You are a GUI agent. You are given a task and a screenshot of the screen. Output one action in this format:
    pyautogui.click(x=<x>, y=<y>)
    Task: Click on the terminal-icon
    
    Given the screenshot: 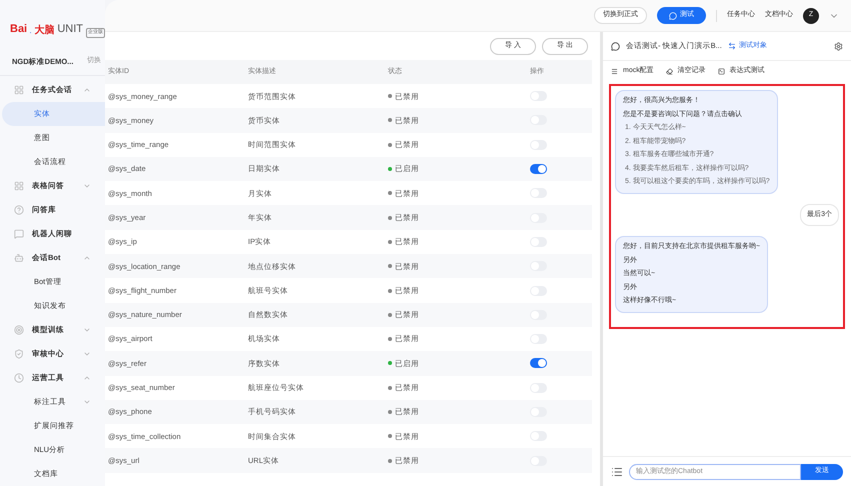 What is the action you would take?
    pyautogui.click(x=721, y=71)
    